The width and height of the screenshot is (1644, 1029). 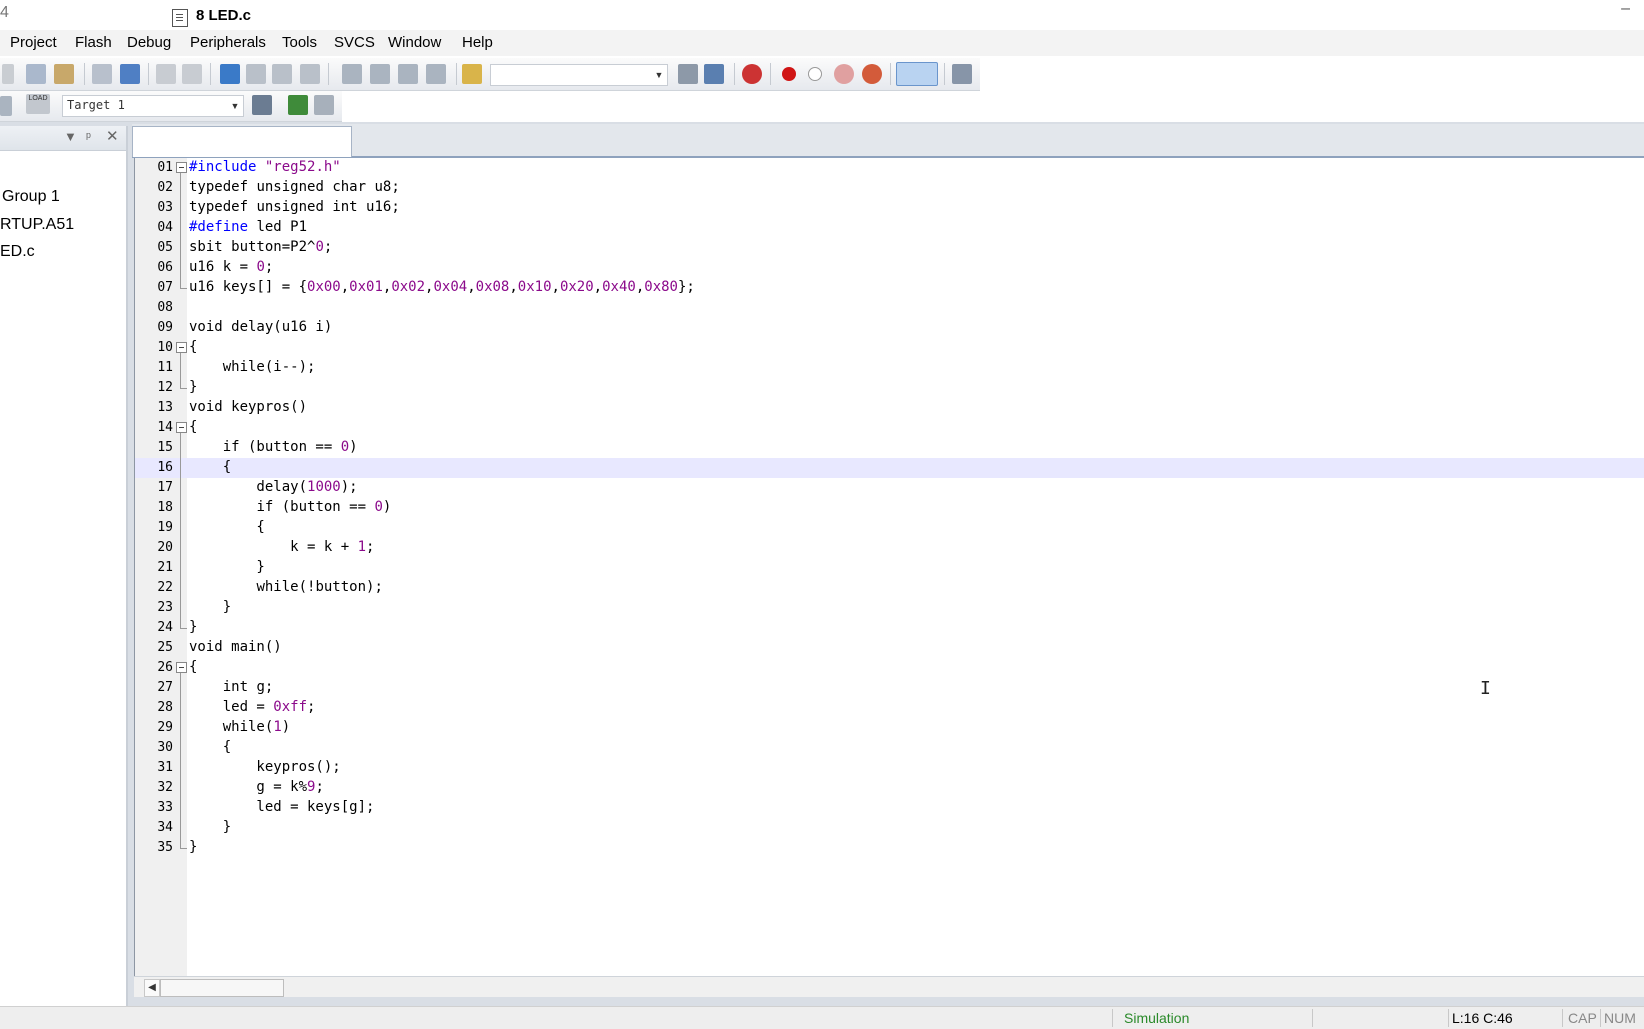 What do you see at coordinates (414, 42) in the screenshot?
I see `menu-window: Window` at bounding box center [414, 42].